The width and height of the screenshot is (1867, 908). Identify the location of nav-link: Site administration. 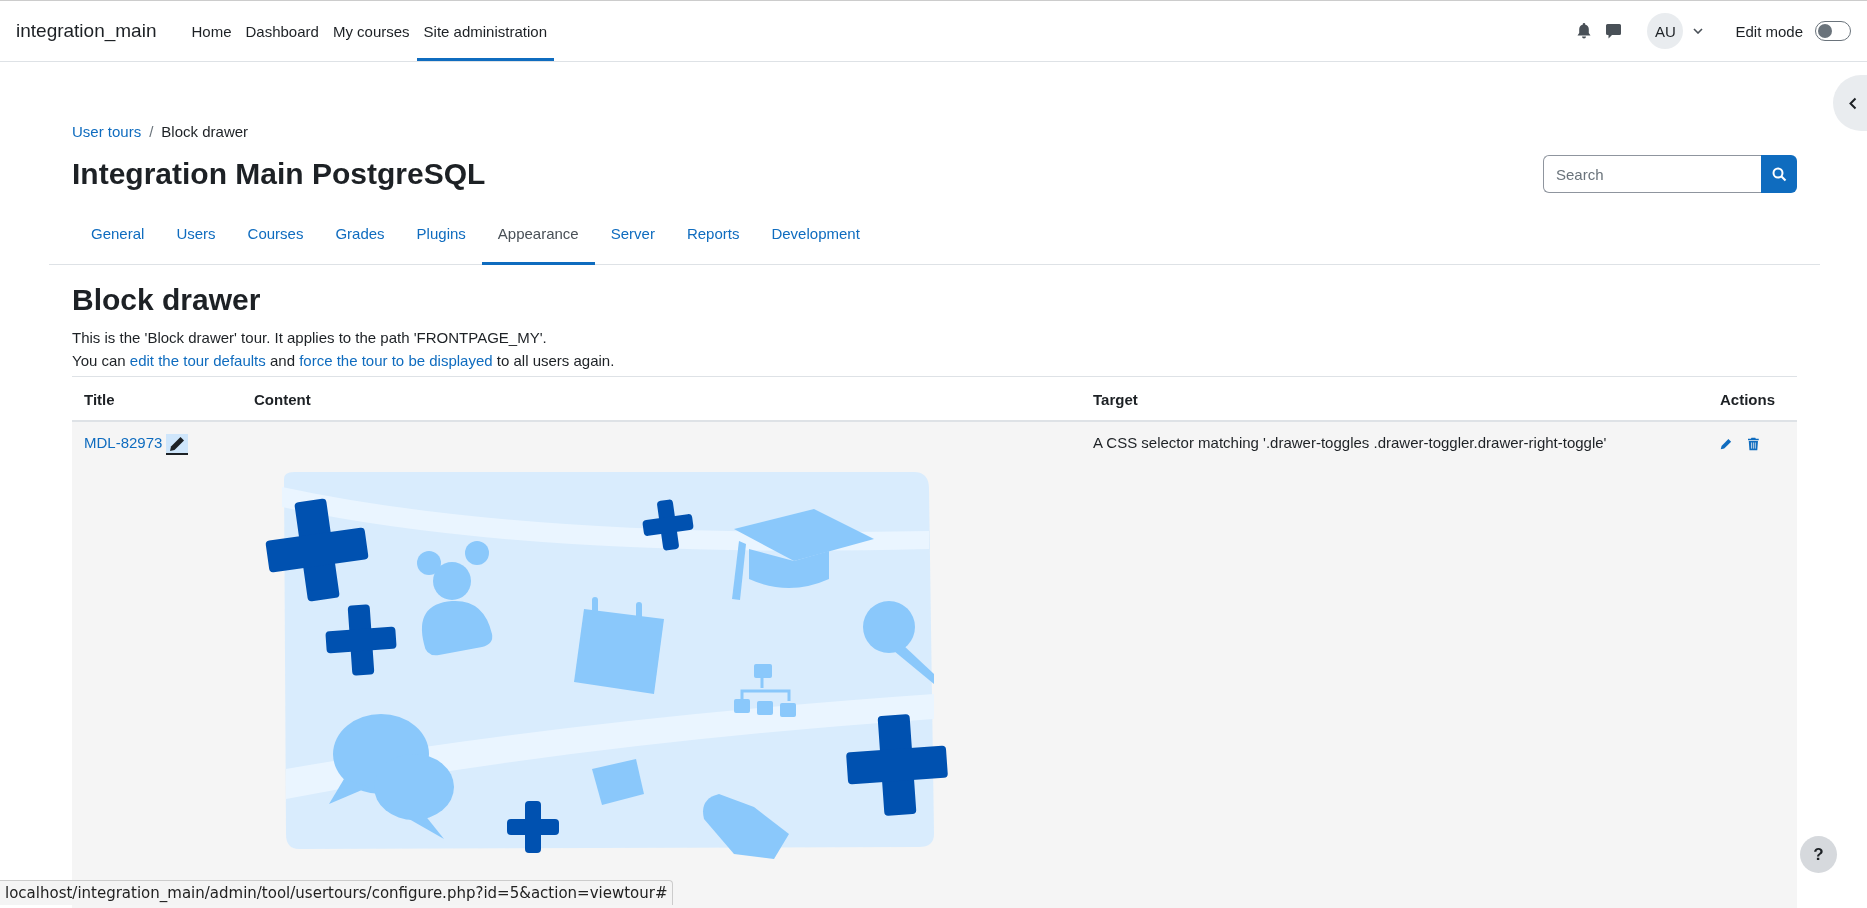
(485, 31).